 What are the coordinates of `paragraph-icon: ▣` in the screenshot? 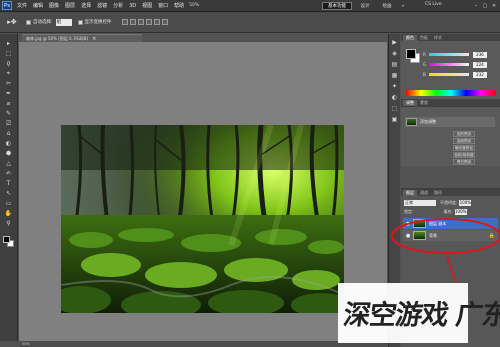 It's located at (395, 119).